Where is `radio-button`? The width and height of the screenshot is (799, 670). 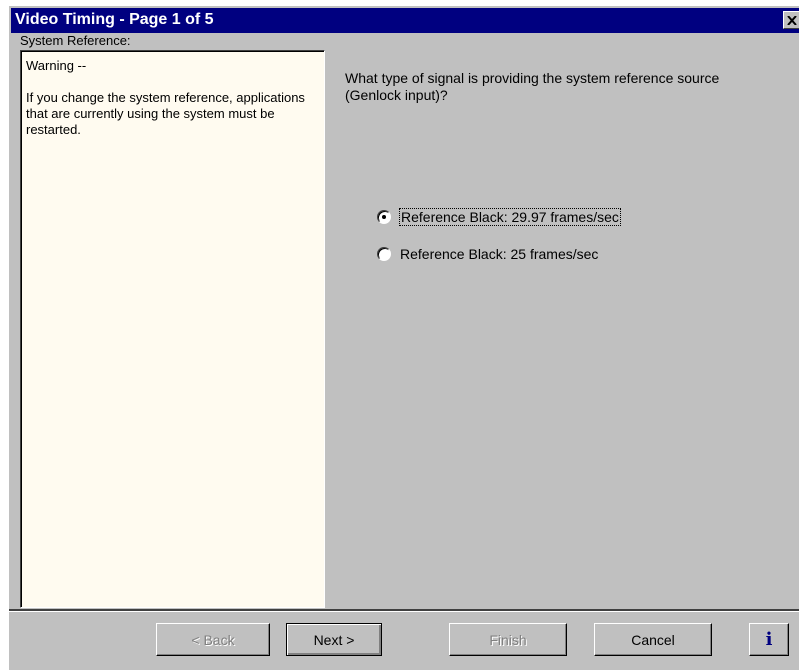
radio-button is located at coordinates (384, 254).